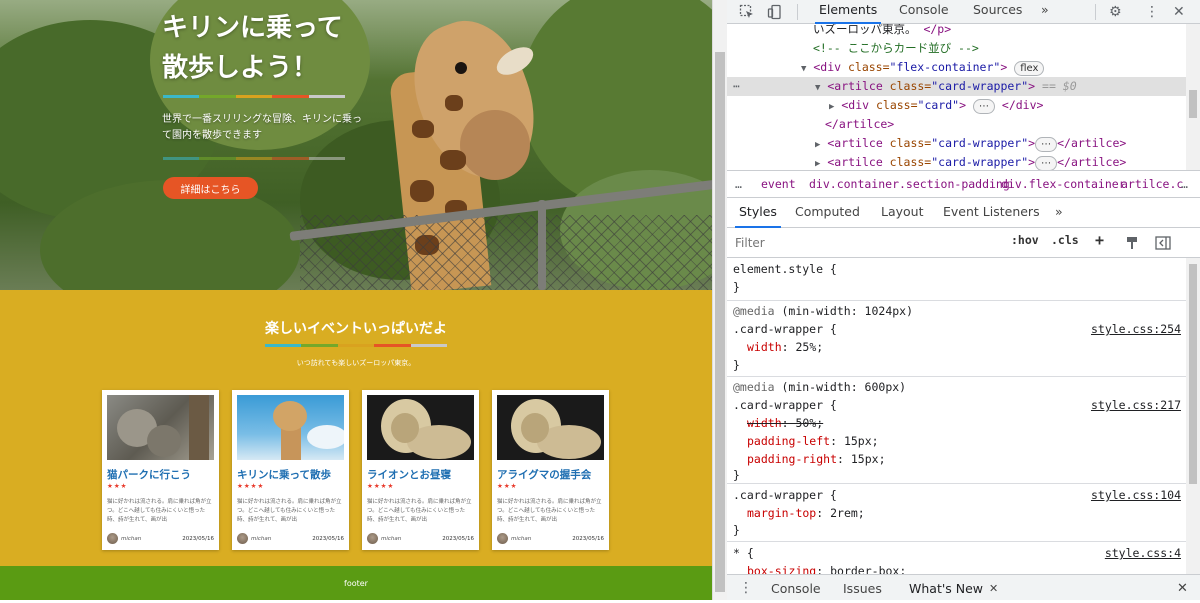  Describe the element at coordinates (290, 416) in the screenshot. I see `giraffe-head` at that location.